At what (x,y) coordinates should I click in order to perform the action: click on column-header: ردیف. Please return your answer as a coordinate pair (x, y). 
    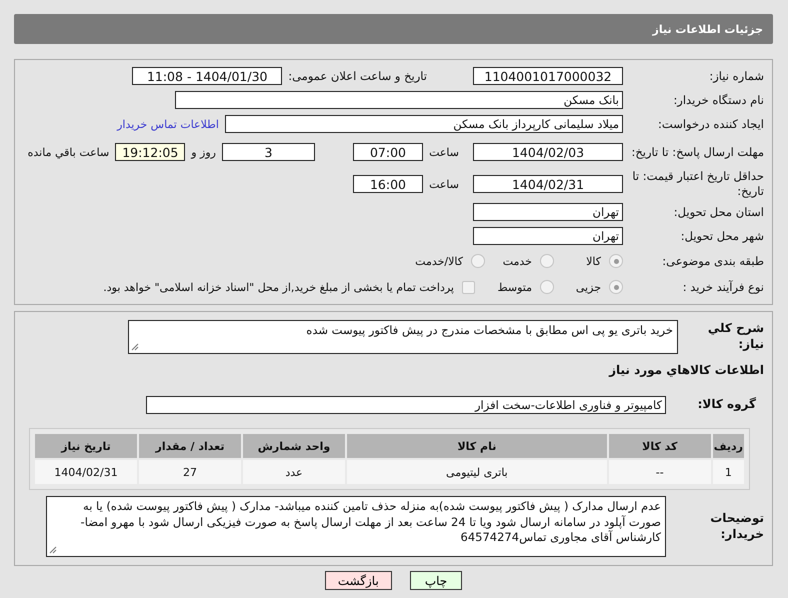
    Looking at the image, I should click on (728, 446).